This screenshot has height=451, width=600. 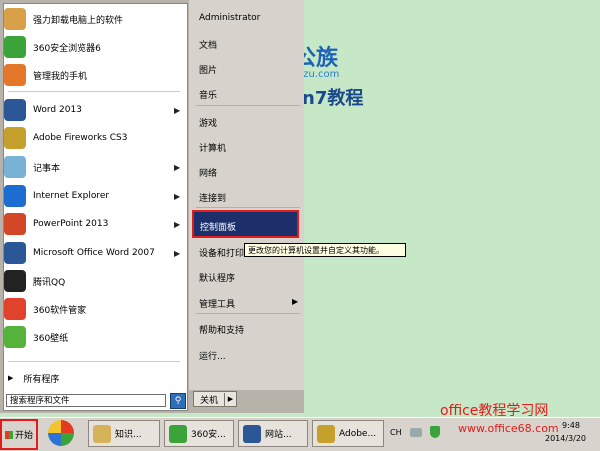 I want to click on control-panel-label: 控制面板, so click(x=218, y=228).